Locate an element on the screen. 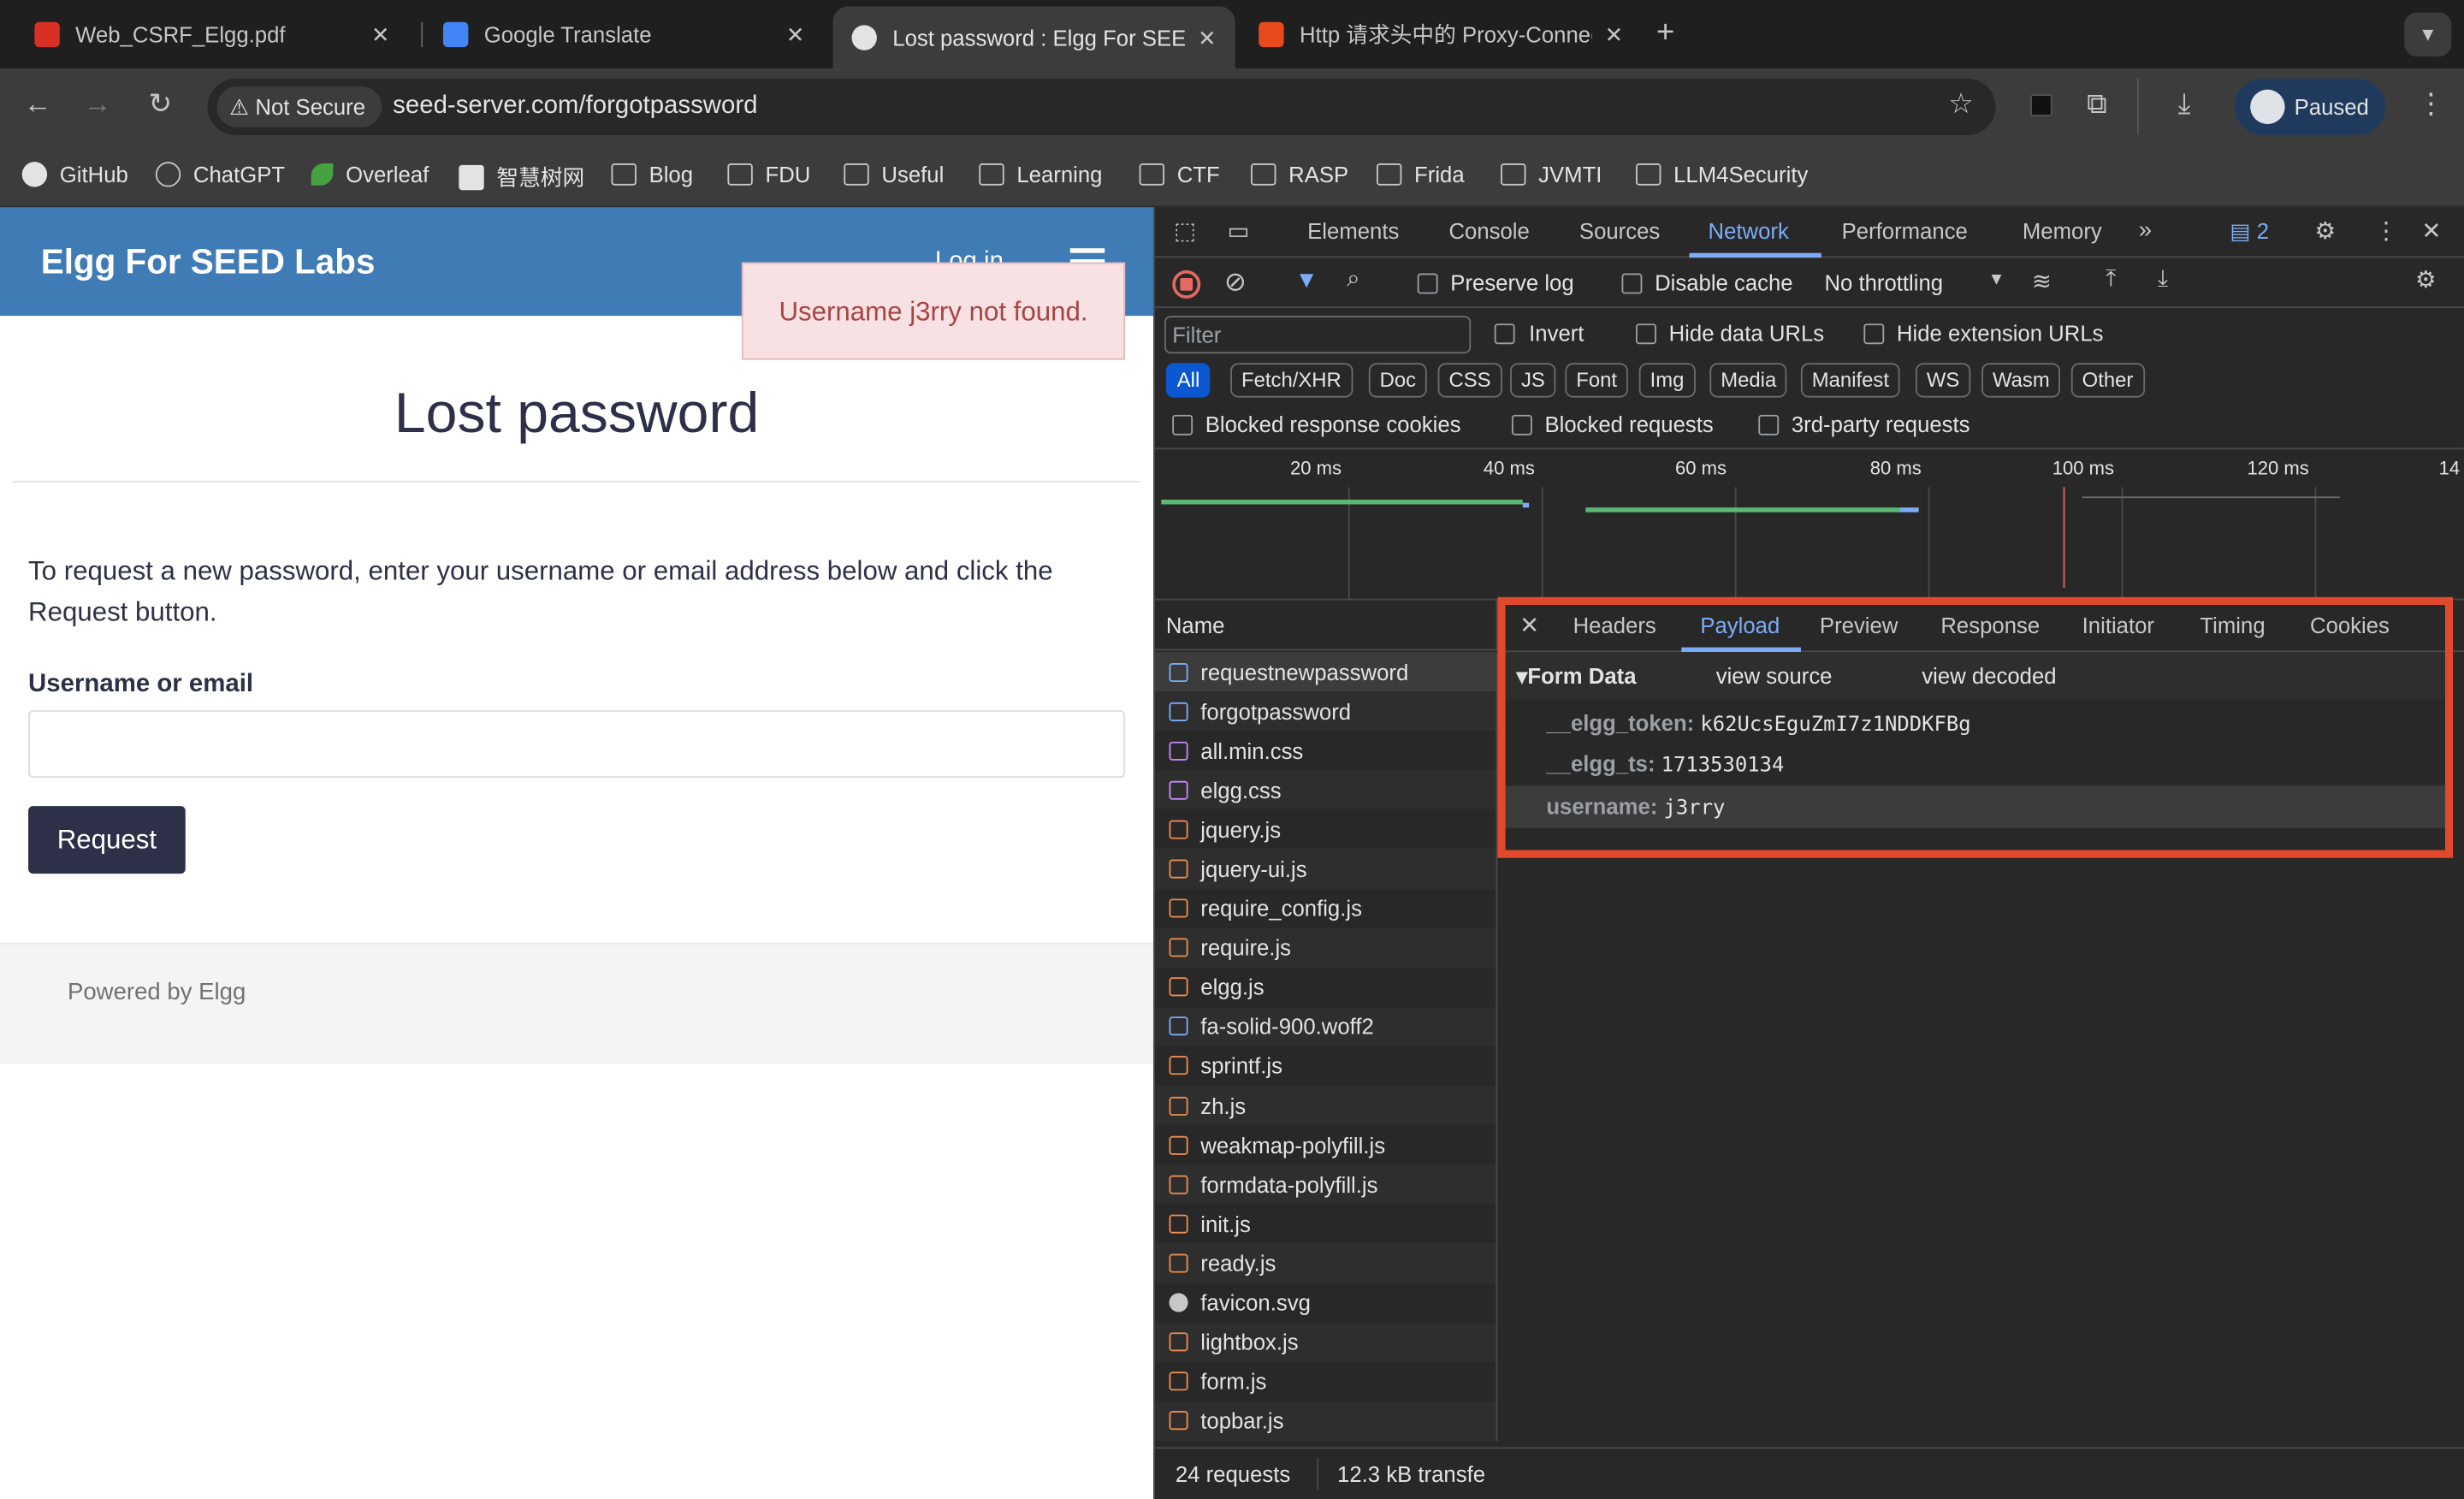 Image resolution: width=2464 pixels, height=1499 pixels. bookmark-folder-jvmti: JVMTI is located at coordinates (1551, 174).